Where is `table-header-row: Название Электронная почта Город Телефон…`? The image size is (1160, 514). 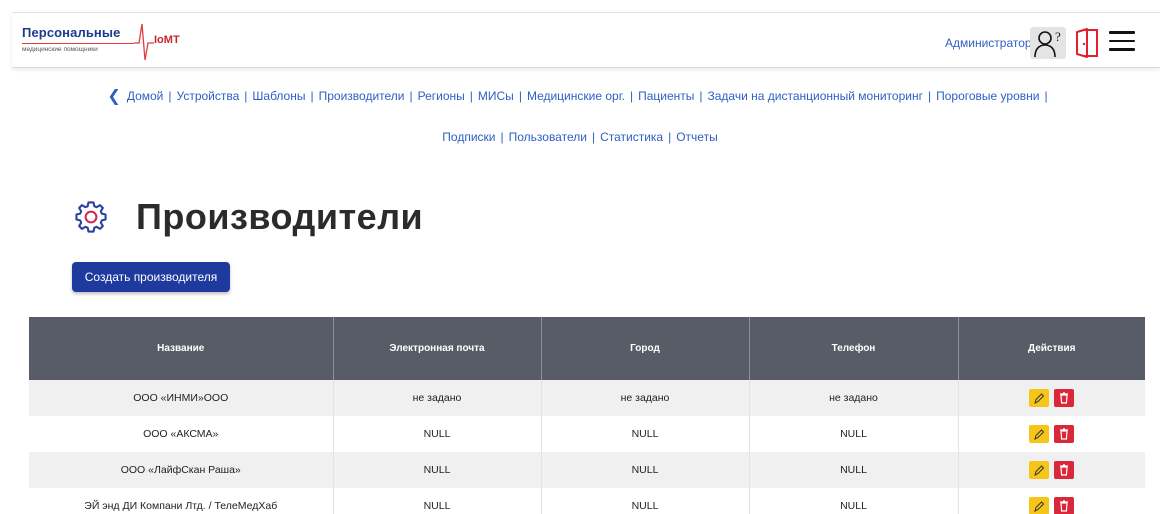 table-header-row: Название Электронная почта Город Телефон… is located at coordinates (587, 348).